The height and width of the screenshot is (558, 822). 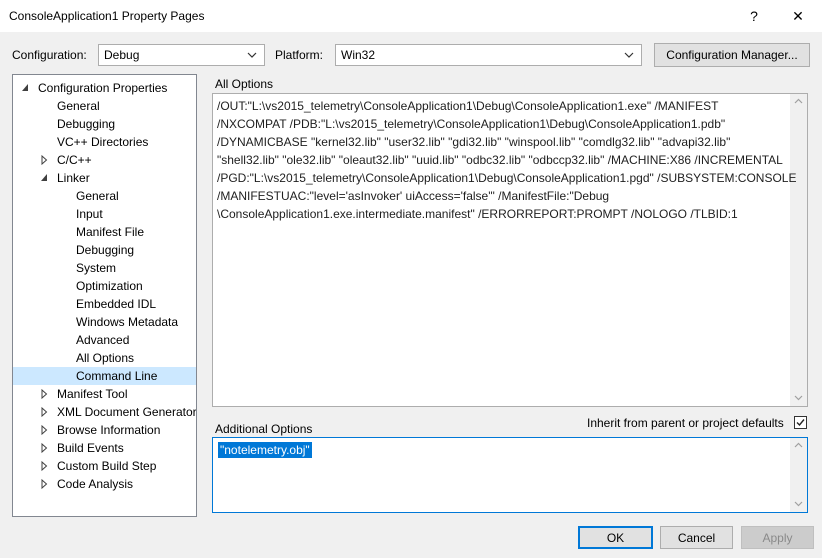 What do you see at coordinates (89, 214) in the screenshot?
I see `tree-item-label: Input` at bounding box center [89, 214].